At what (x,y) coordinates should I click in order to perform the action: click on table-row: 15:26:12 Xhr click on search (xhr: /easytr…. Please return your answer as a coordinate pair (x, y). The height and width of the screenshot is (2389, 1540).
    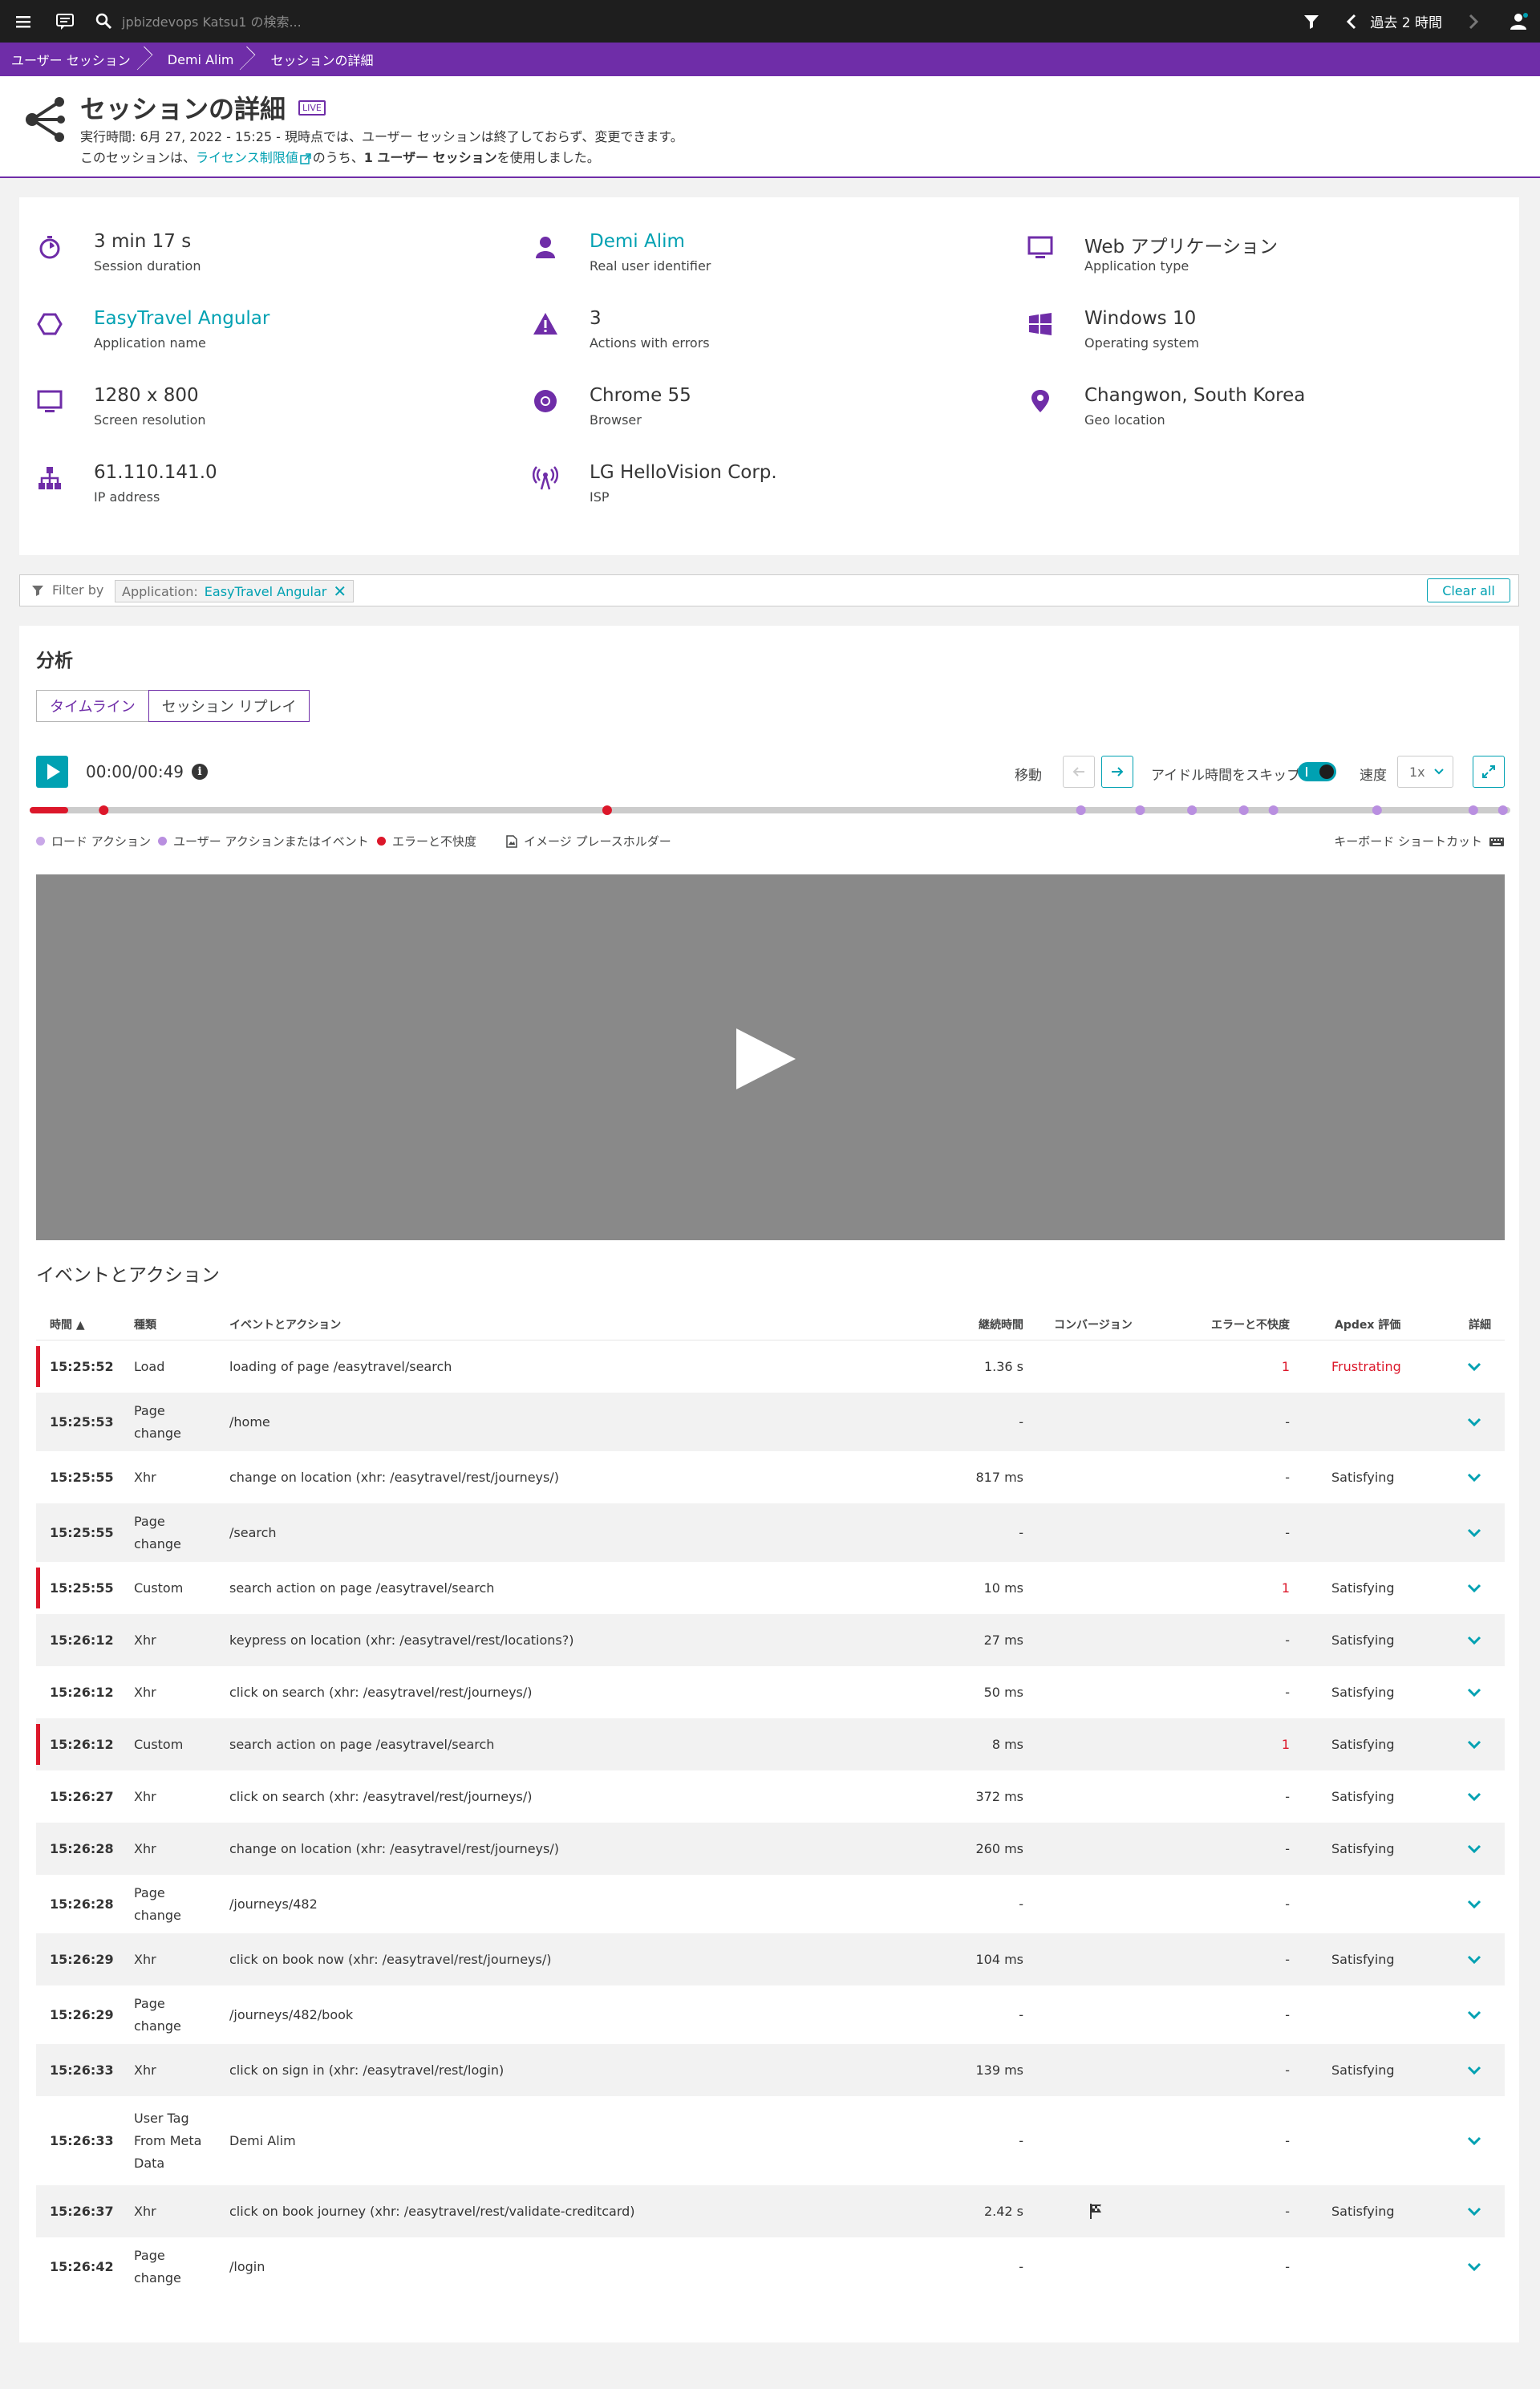
    Looking at the image, I should click on (771, 1692).